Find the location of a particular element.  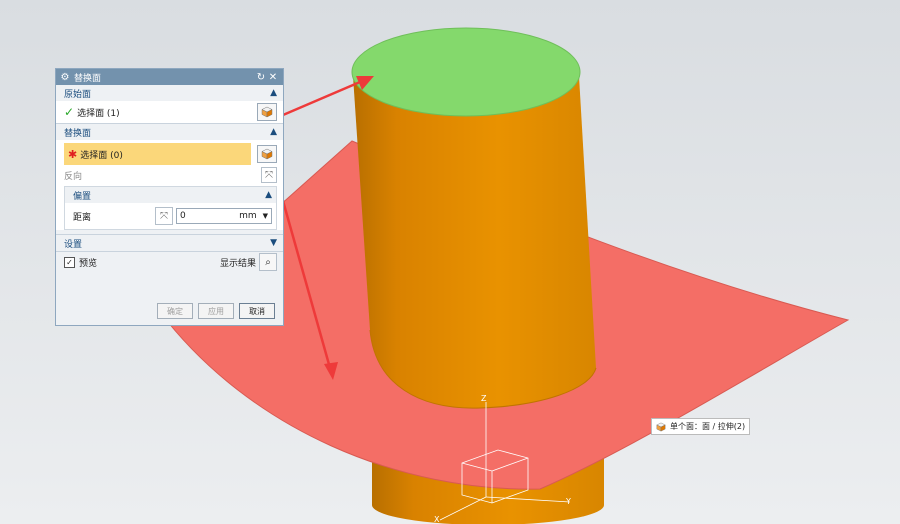

preview-label: 预览 is located at coordinates (88, 263).